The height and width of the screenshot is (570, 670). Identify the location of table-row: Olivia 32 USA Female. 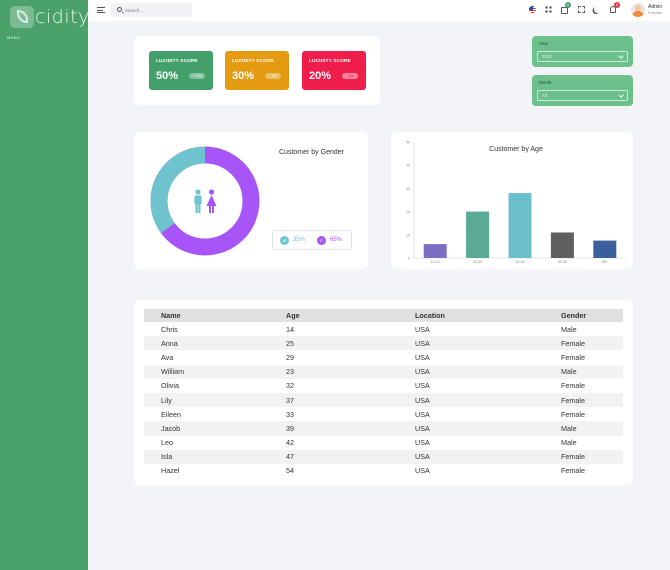
(383, 386).